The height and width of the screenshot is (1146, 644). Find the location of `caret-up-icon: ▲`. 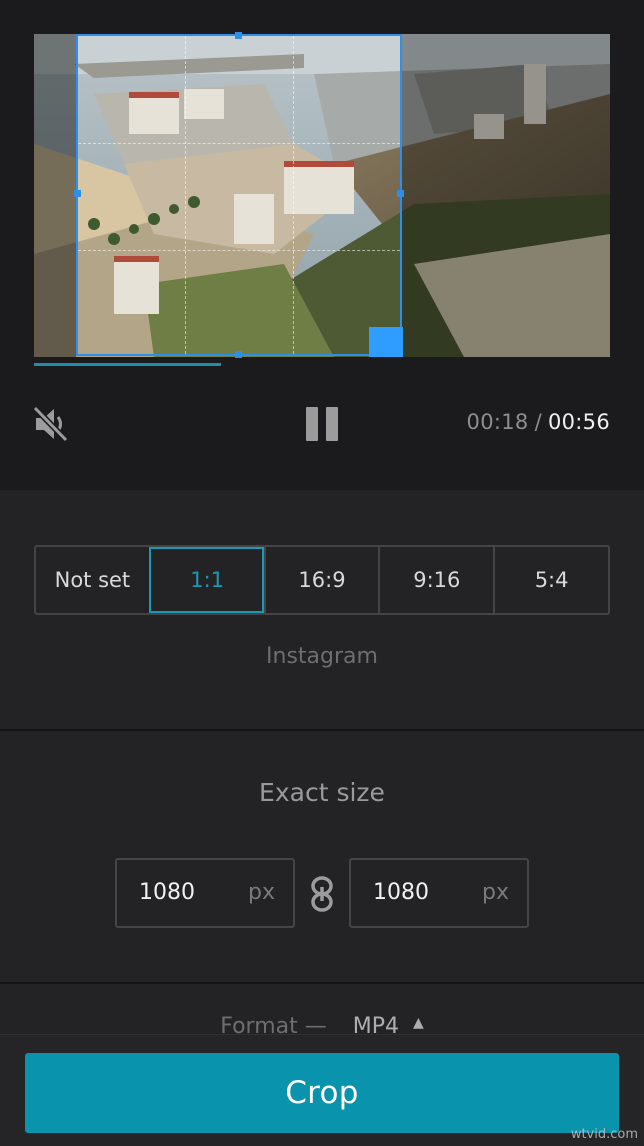

caret-up-icon: ▲ is located at coordinates (418, 1023).